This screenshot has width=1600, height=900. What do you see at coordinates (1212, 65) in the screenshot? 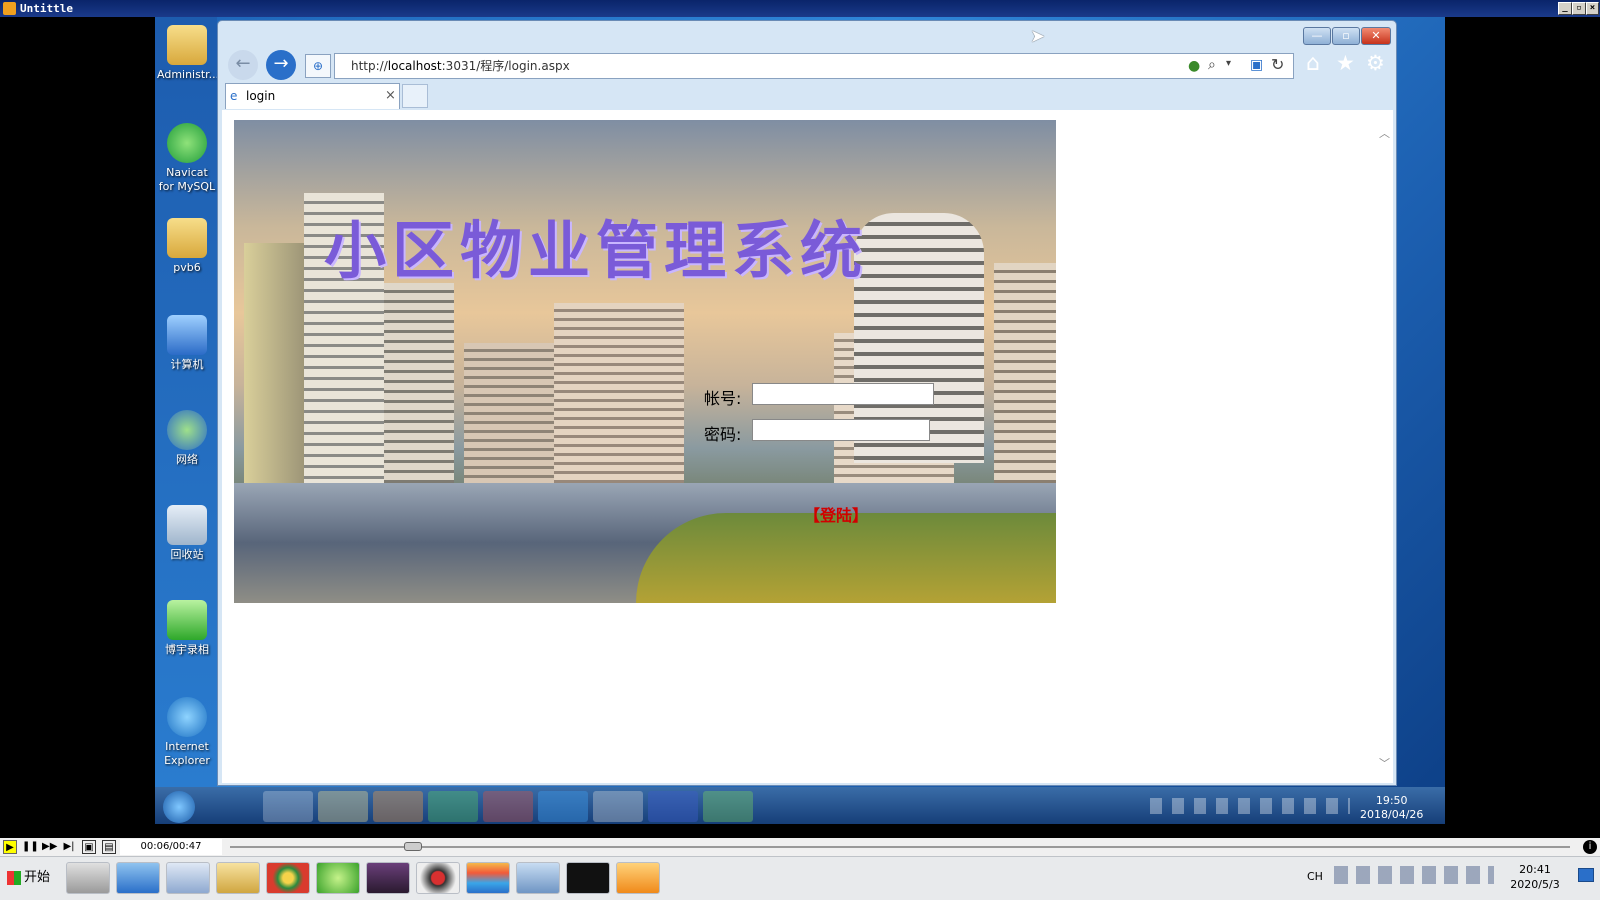
I see `search-icon: ⌕` at bounding box center [1212, 65].